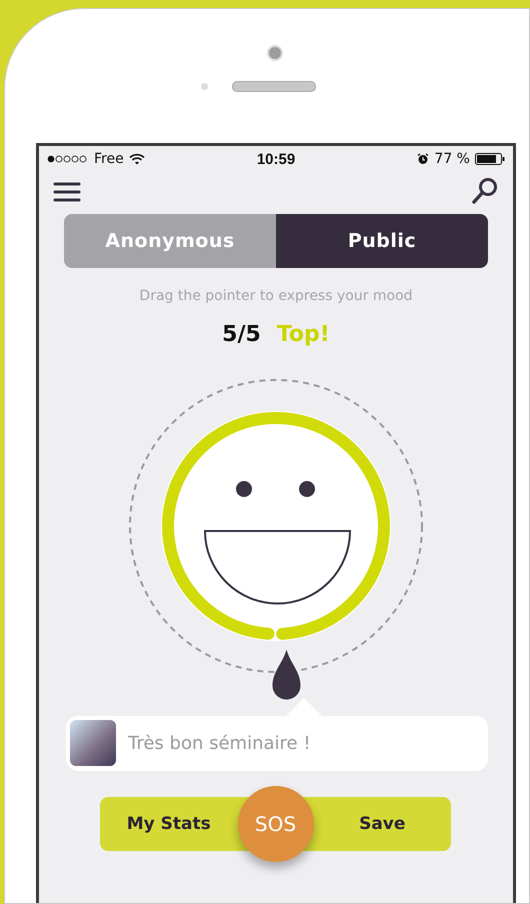  What do you see at coordinates (303, 334) in the screenshot?
I see `mood-label: Top!` at bounding box center [303, 334].